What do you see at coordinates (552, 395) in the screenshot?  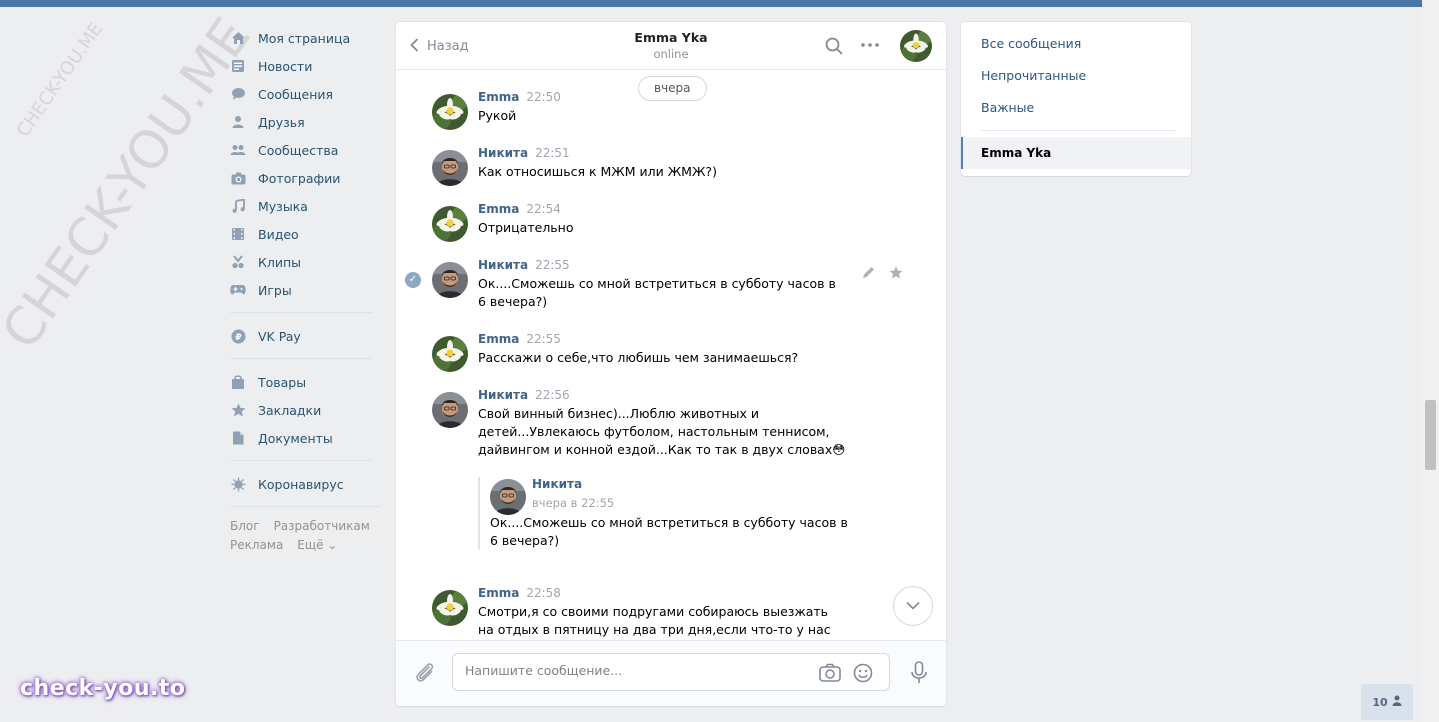 I see `message-time: 22:56` at bounding box center [552, 395].